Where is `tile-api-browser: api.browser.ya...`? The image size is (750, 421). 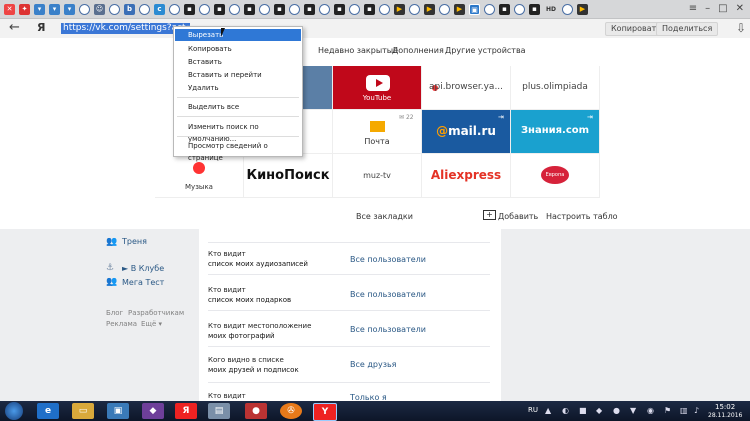 tile-api-browser: api.browser.ya... is located at coordinates (466, 88).